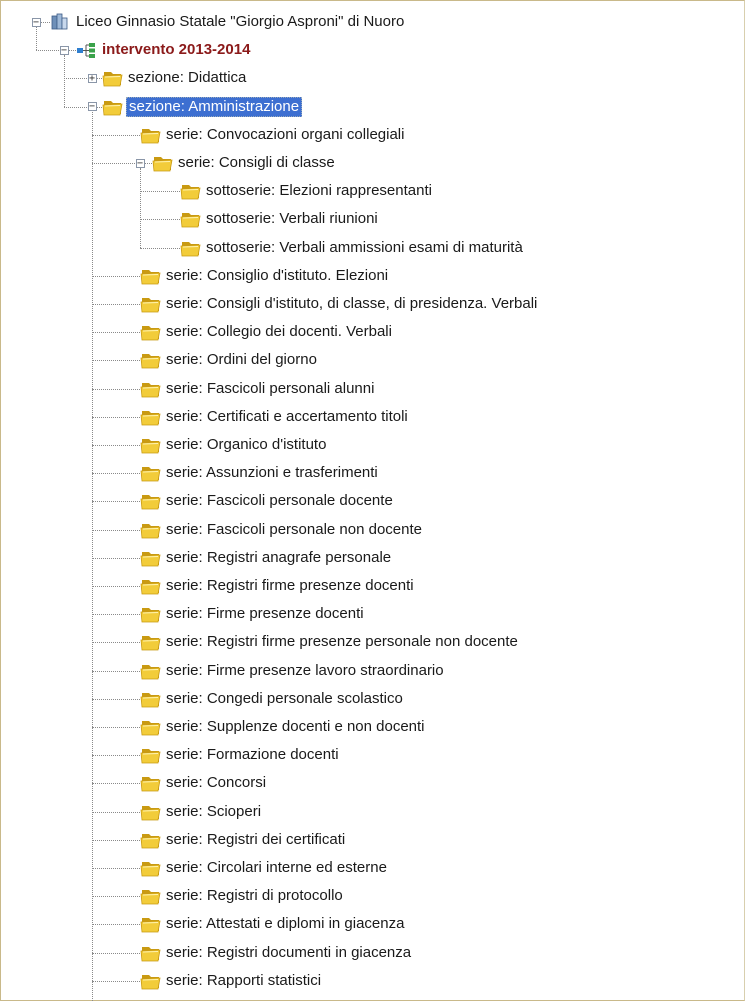 This screenshot has height=1001, width=745. I want to click on root-toggle: −, so click(36, 22).